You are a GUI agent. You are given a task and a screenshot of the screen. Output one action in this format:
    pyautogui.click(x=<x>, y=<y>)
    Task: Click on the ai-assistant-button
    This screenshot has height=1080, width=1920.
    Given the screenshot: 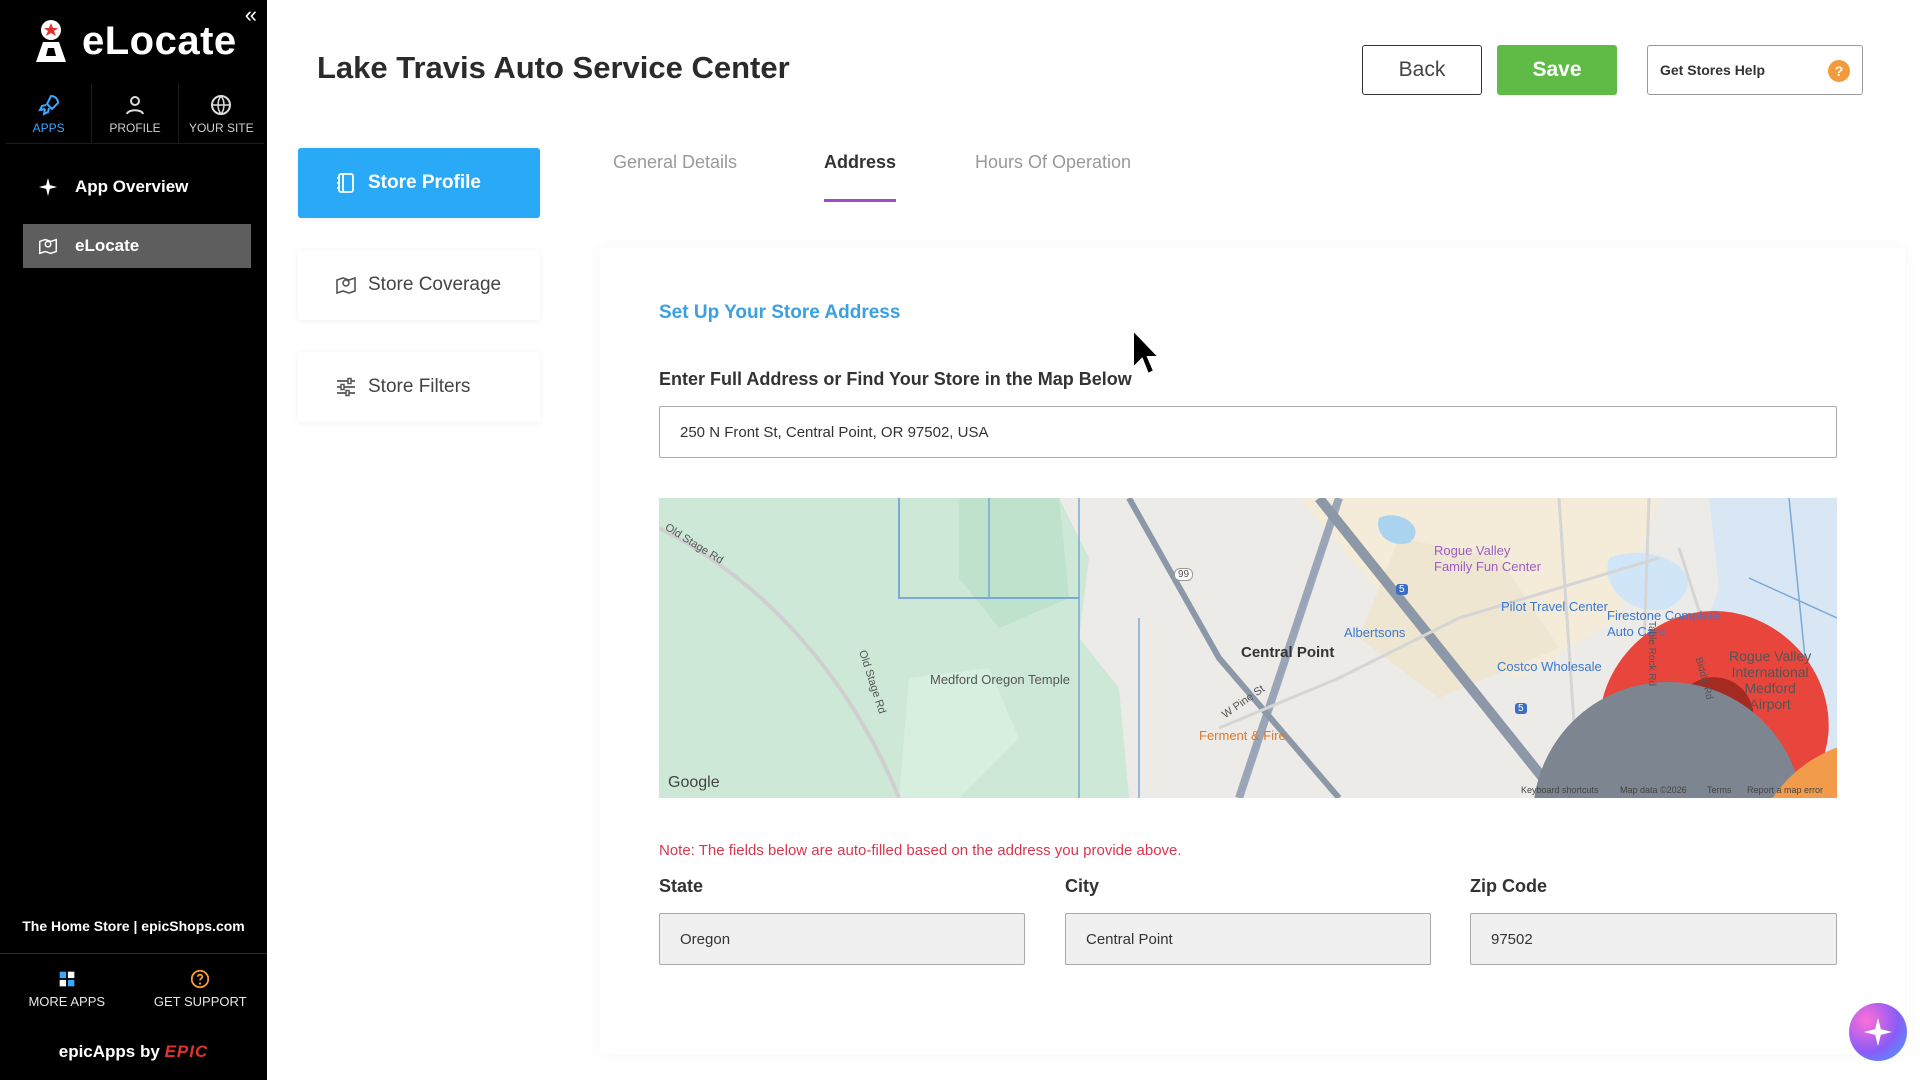 What is the action you would take?
    pyautogui.click(x=1878, y=1032)
    